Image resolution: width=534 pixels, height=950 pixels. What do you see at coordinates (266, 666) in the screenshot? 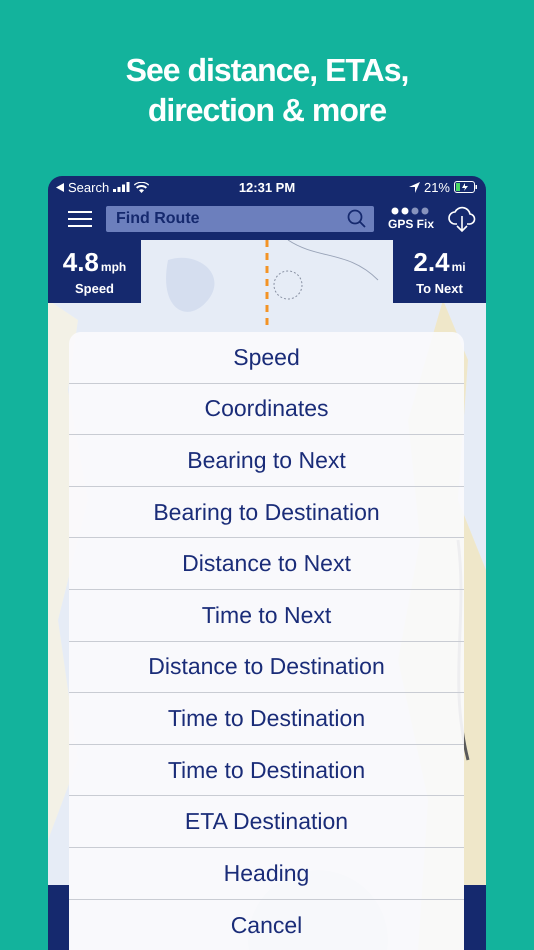
I see `menu-option: Distance to Destination` at bounding box center [266, 666].